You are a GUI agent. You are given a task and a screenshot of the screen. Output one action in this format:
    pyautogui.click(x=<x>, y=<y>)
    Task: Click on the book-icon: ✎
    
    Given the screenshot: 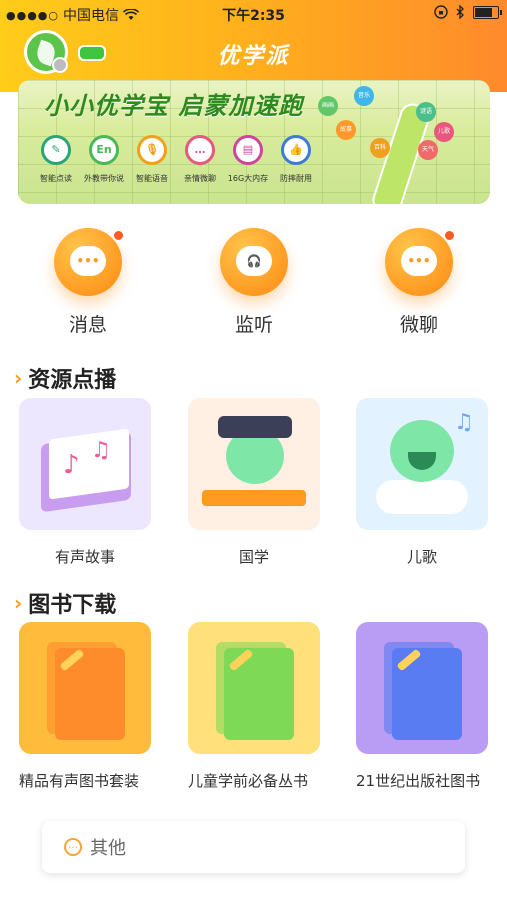 What is the action you would take?
    pyautogui.click(x=56, y=150)
    